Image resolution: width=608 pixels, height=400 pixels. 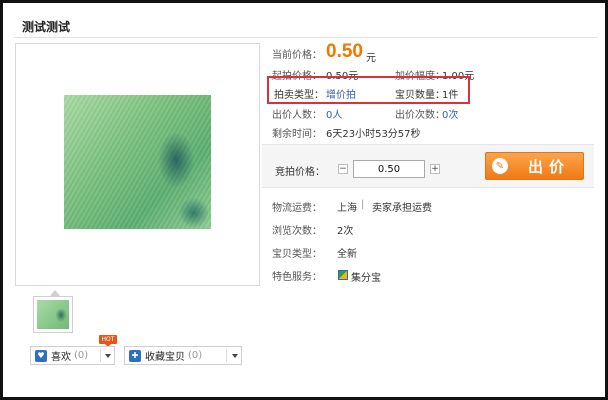 I want to click on collect-separator, so click(x=226, y=355).